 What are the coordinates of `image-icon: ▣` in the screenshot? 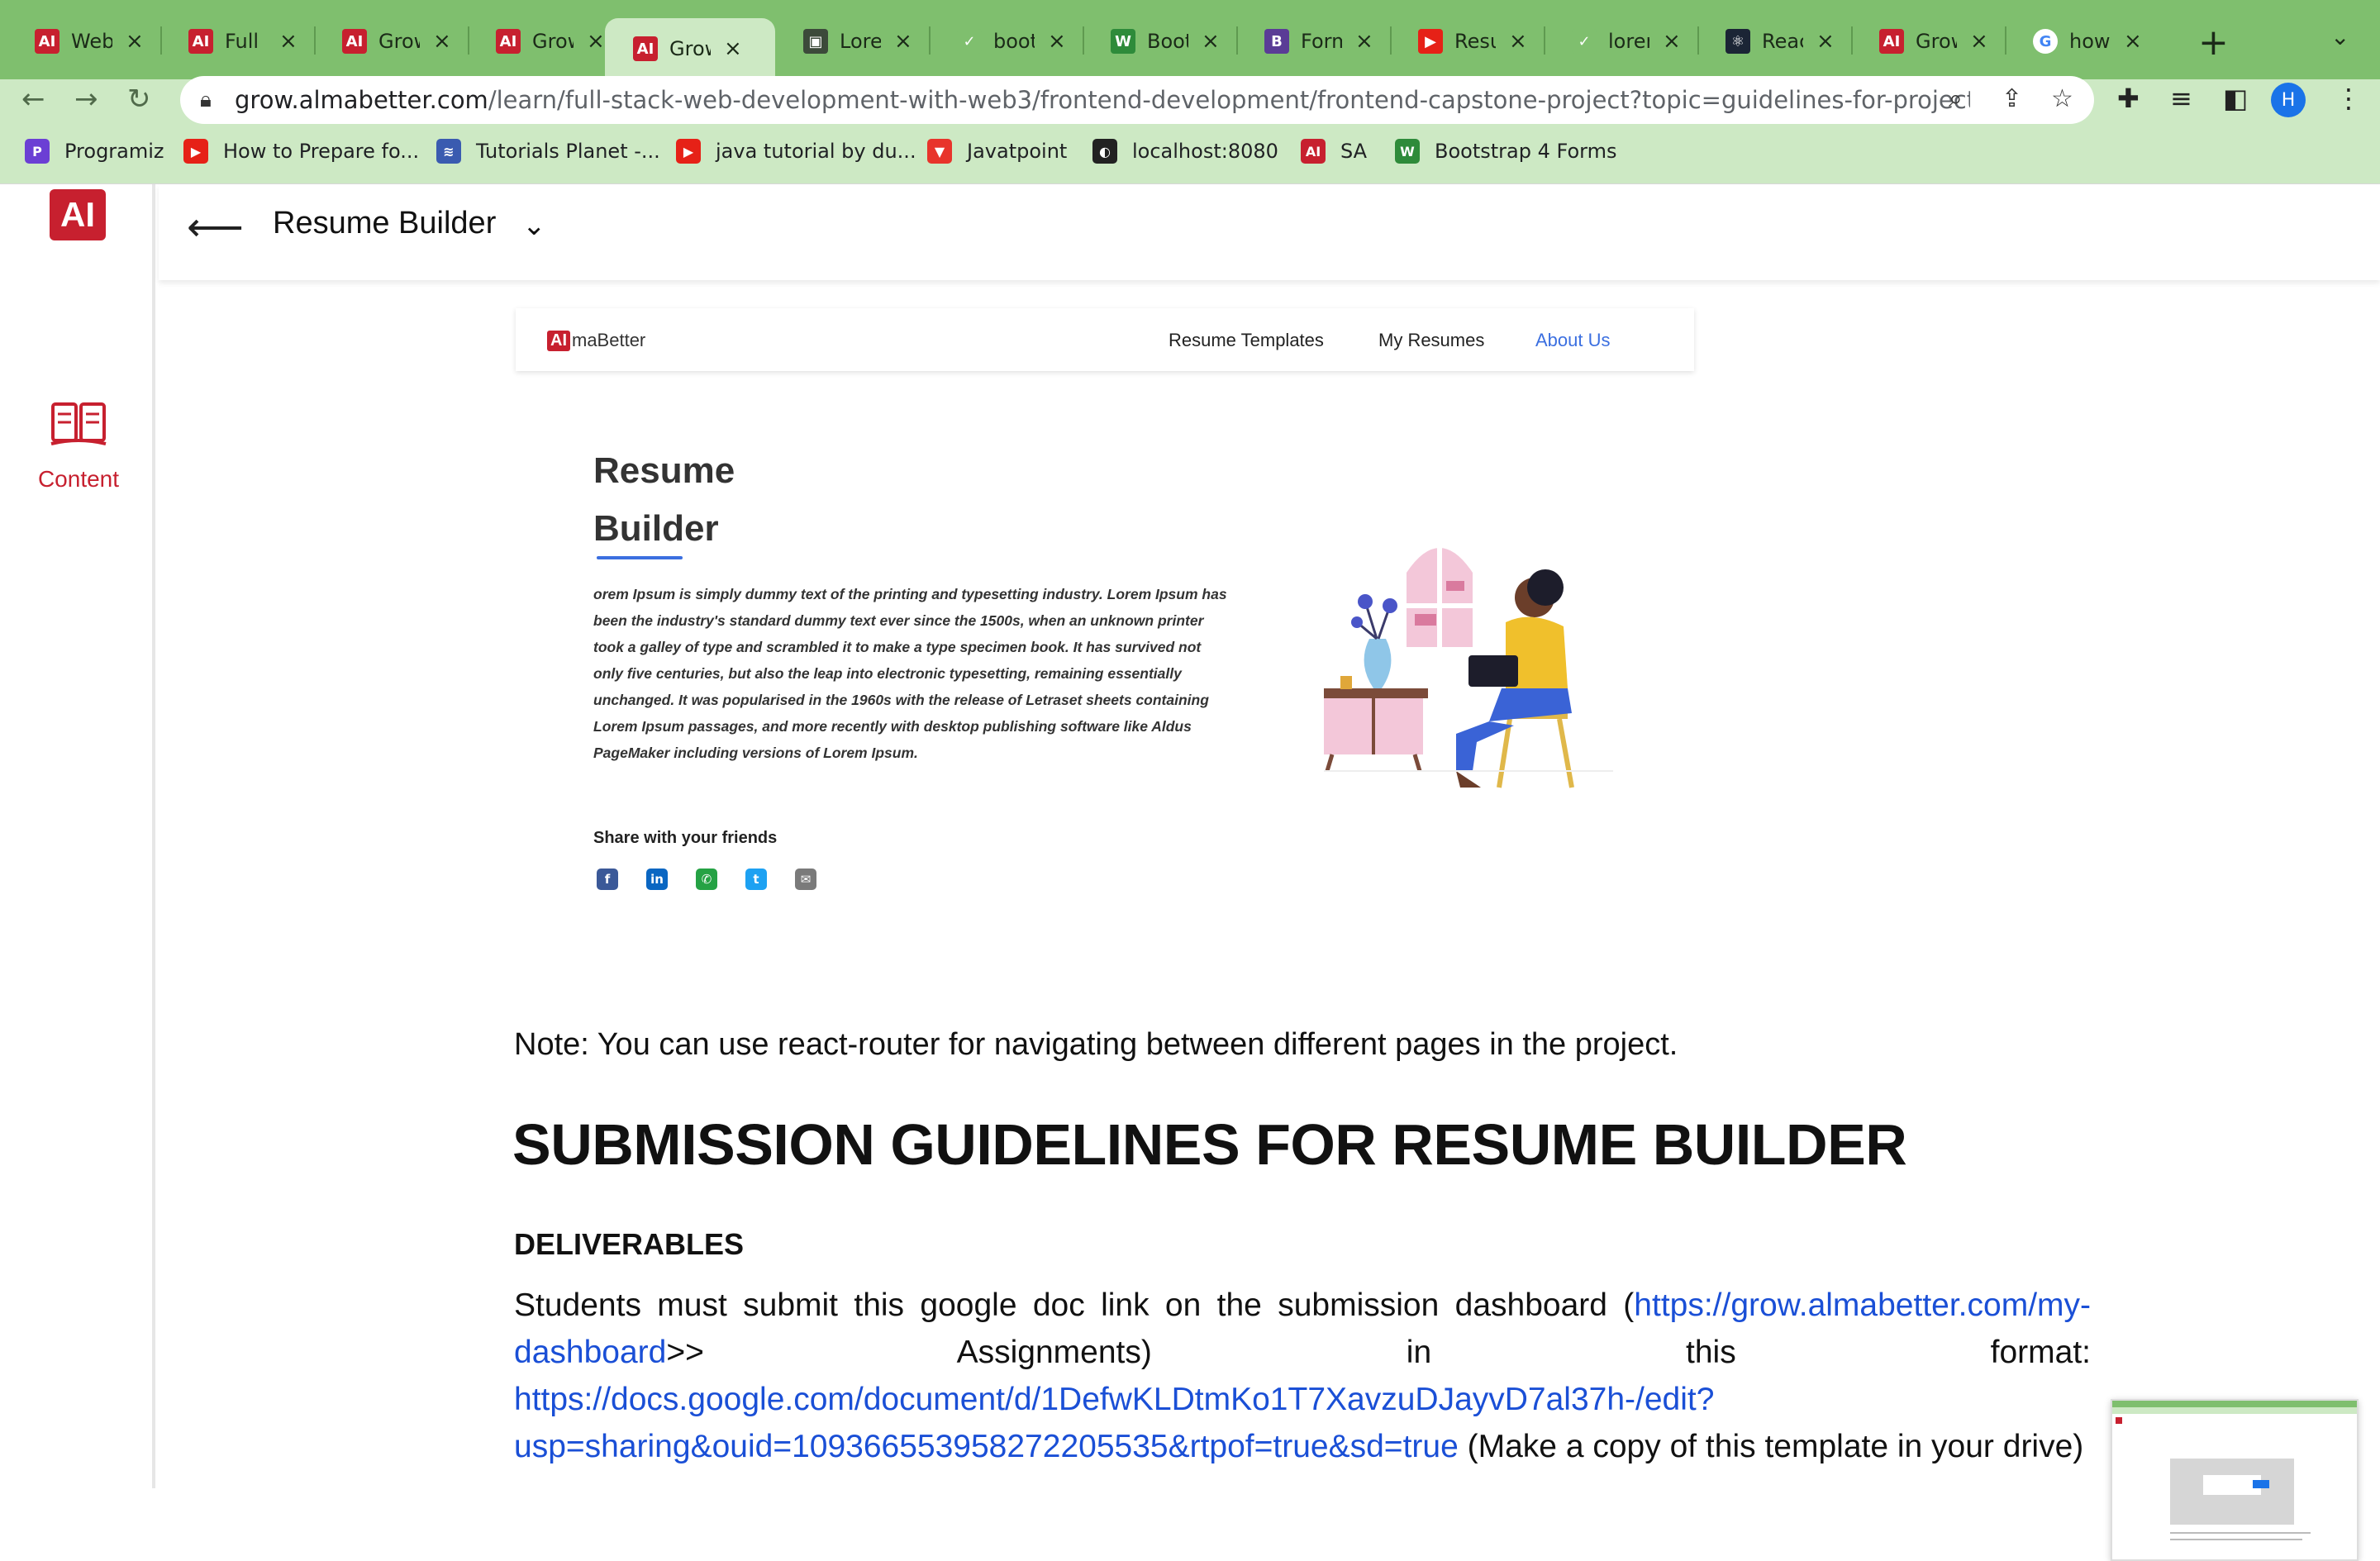 It's located at (815, 41).